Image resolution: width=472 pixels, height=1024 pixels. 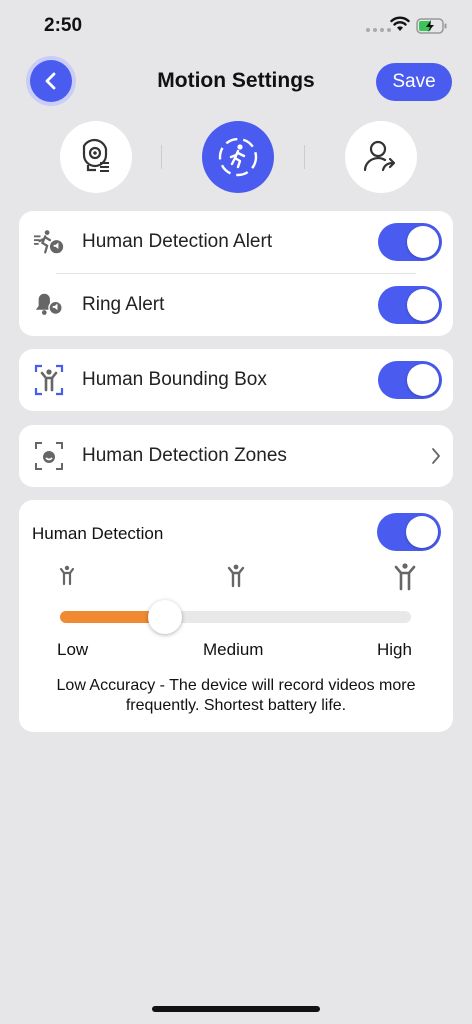 I want to click on status-bar: 2:50, so click(x=236, y=26).